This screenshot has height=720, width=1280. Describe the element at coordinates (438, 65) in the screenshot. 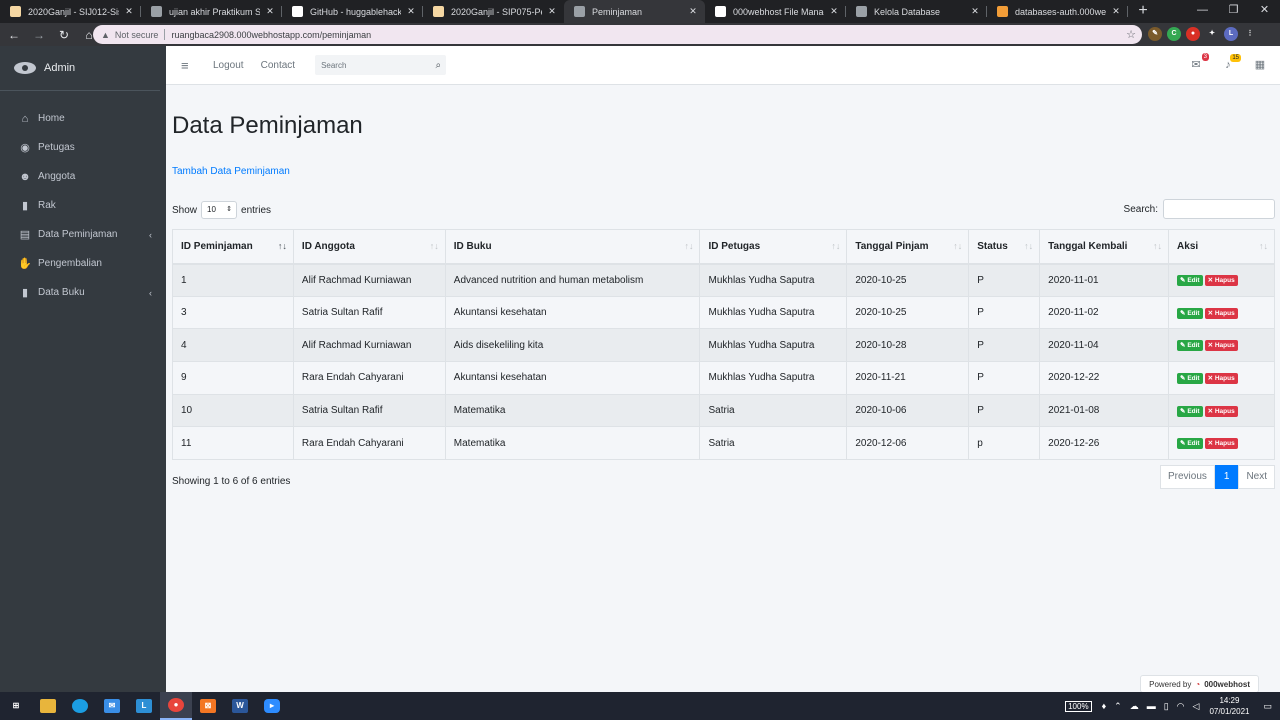

I see `search-icon: ⌕` at that location.